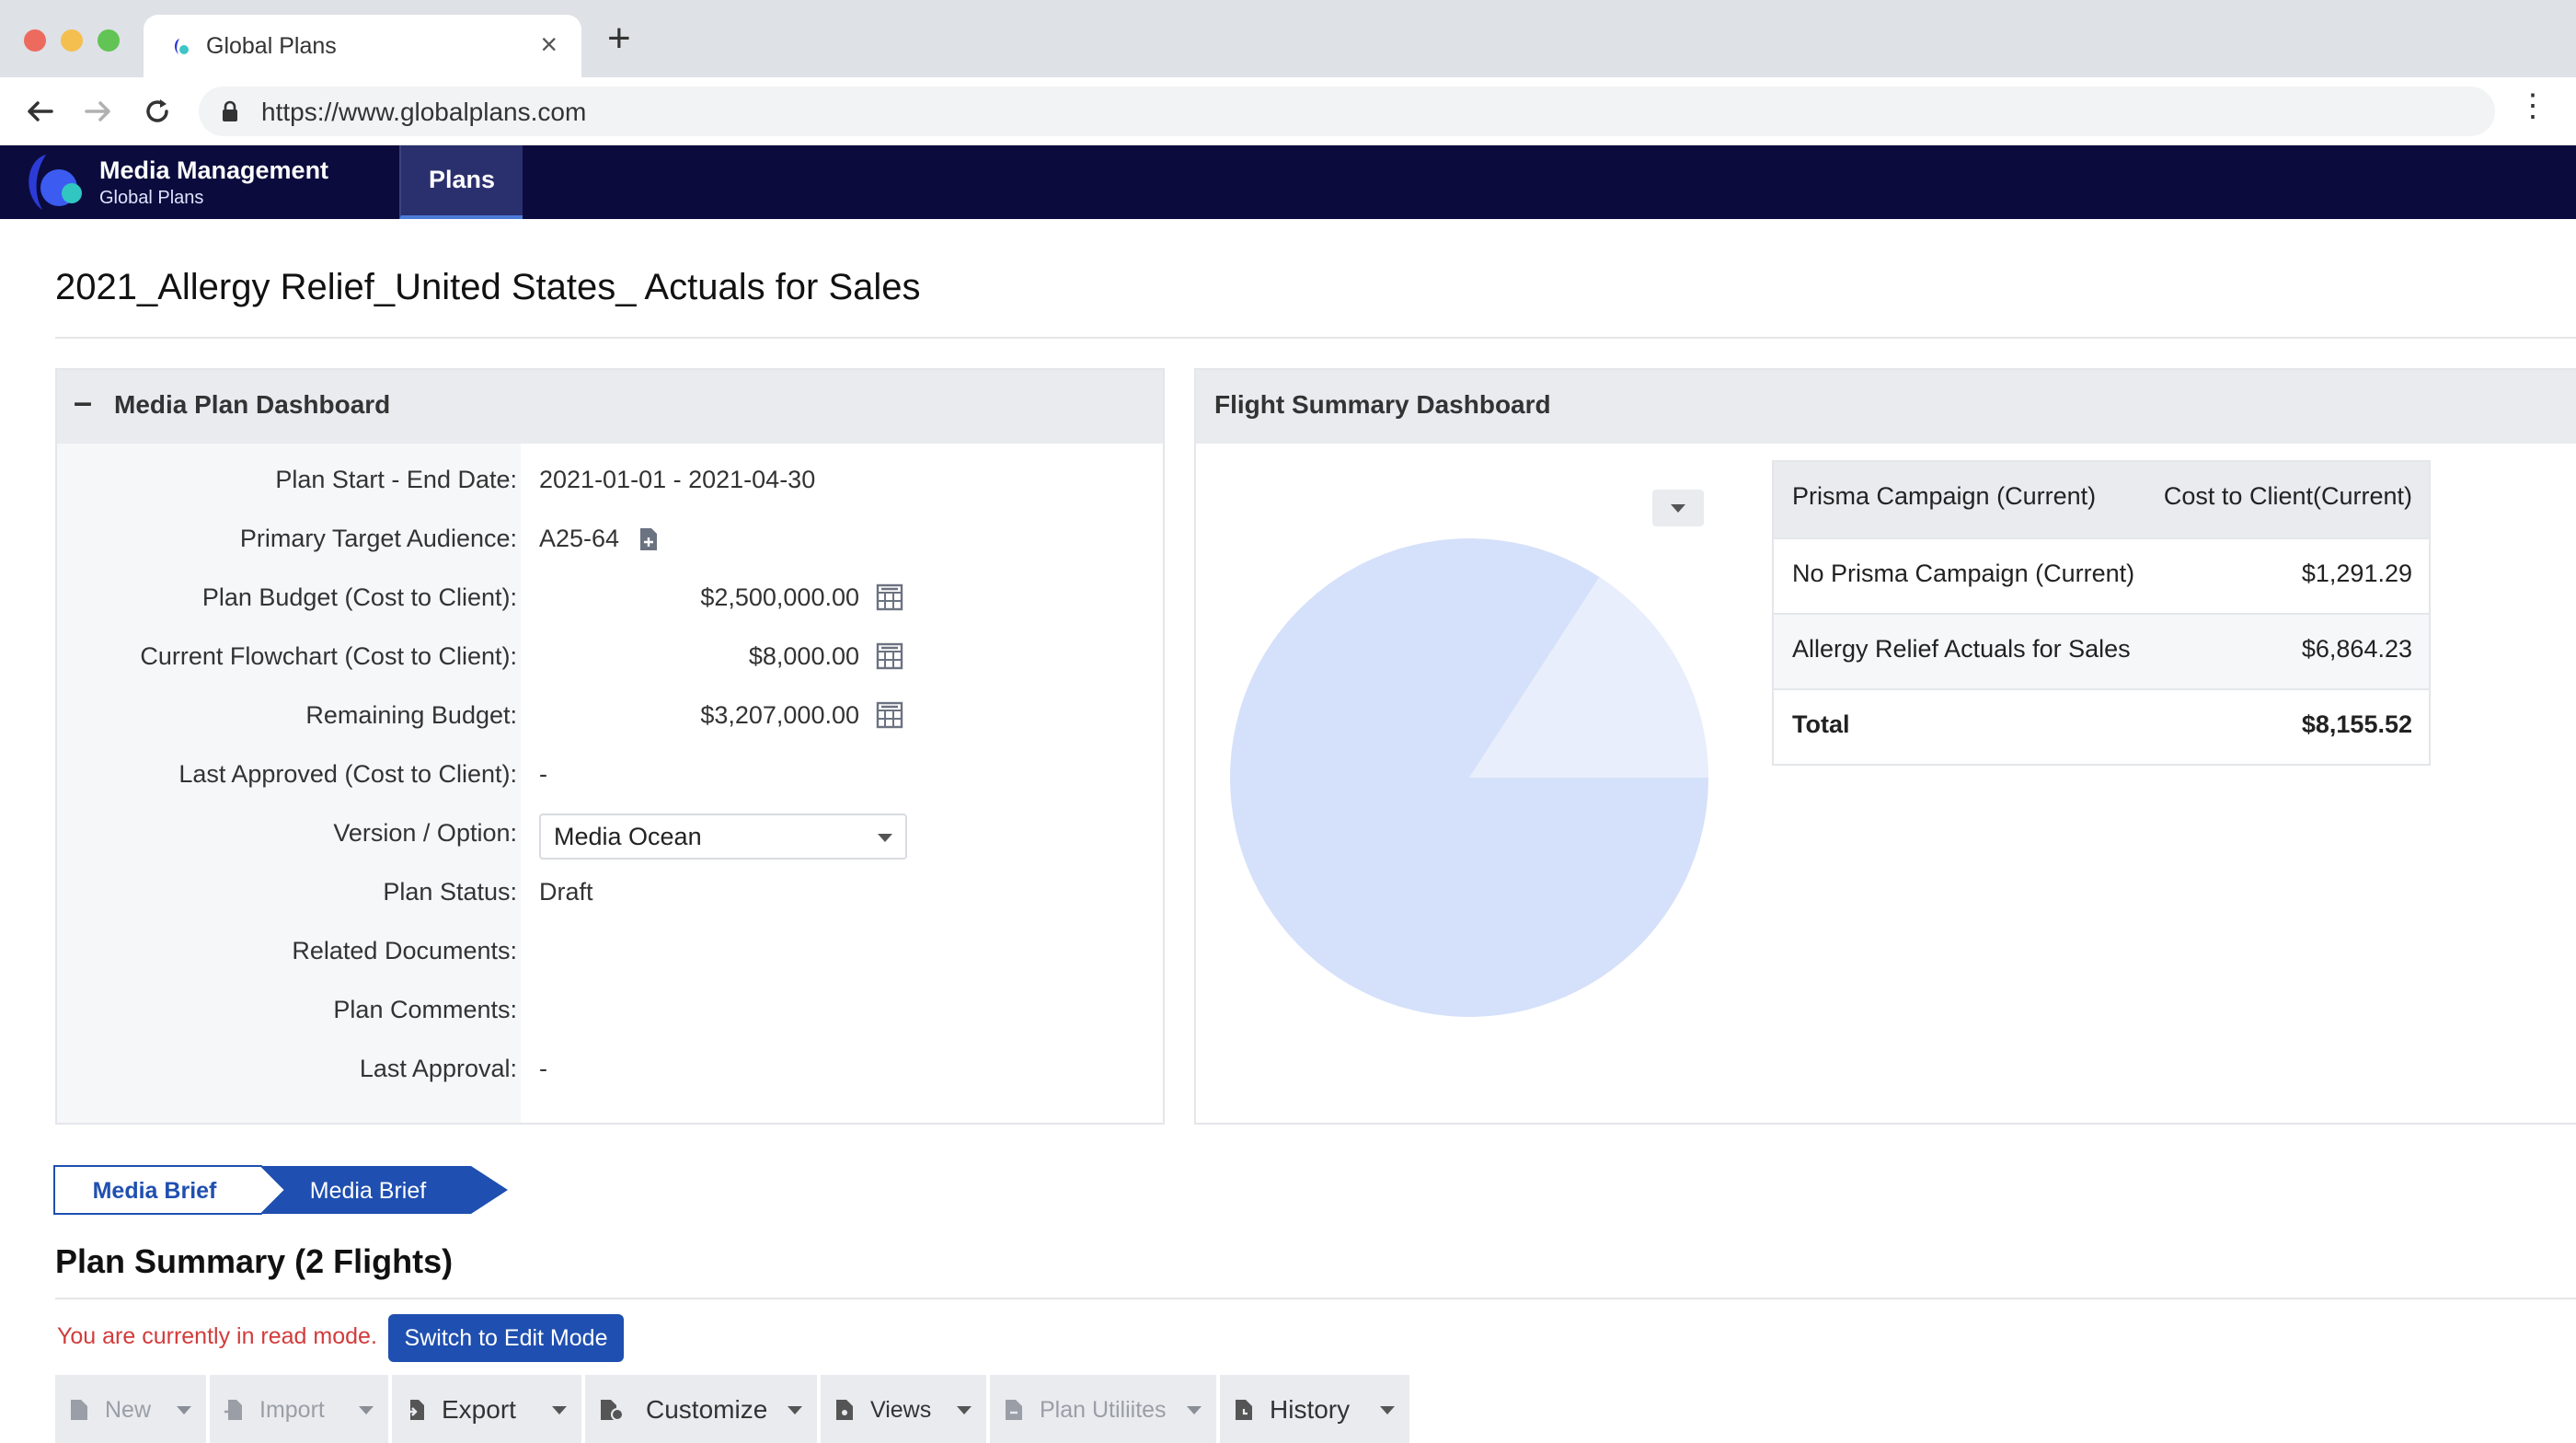 This screenshot has width=2576, height=1443. Describe the element at coordinates (2532, 105) in the screenshot. I see `browser-menu-icon: ⋮` at that location.